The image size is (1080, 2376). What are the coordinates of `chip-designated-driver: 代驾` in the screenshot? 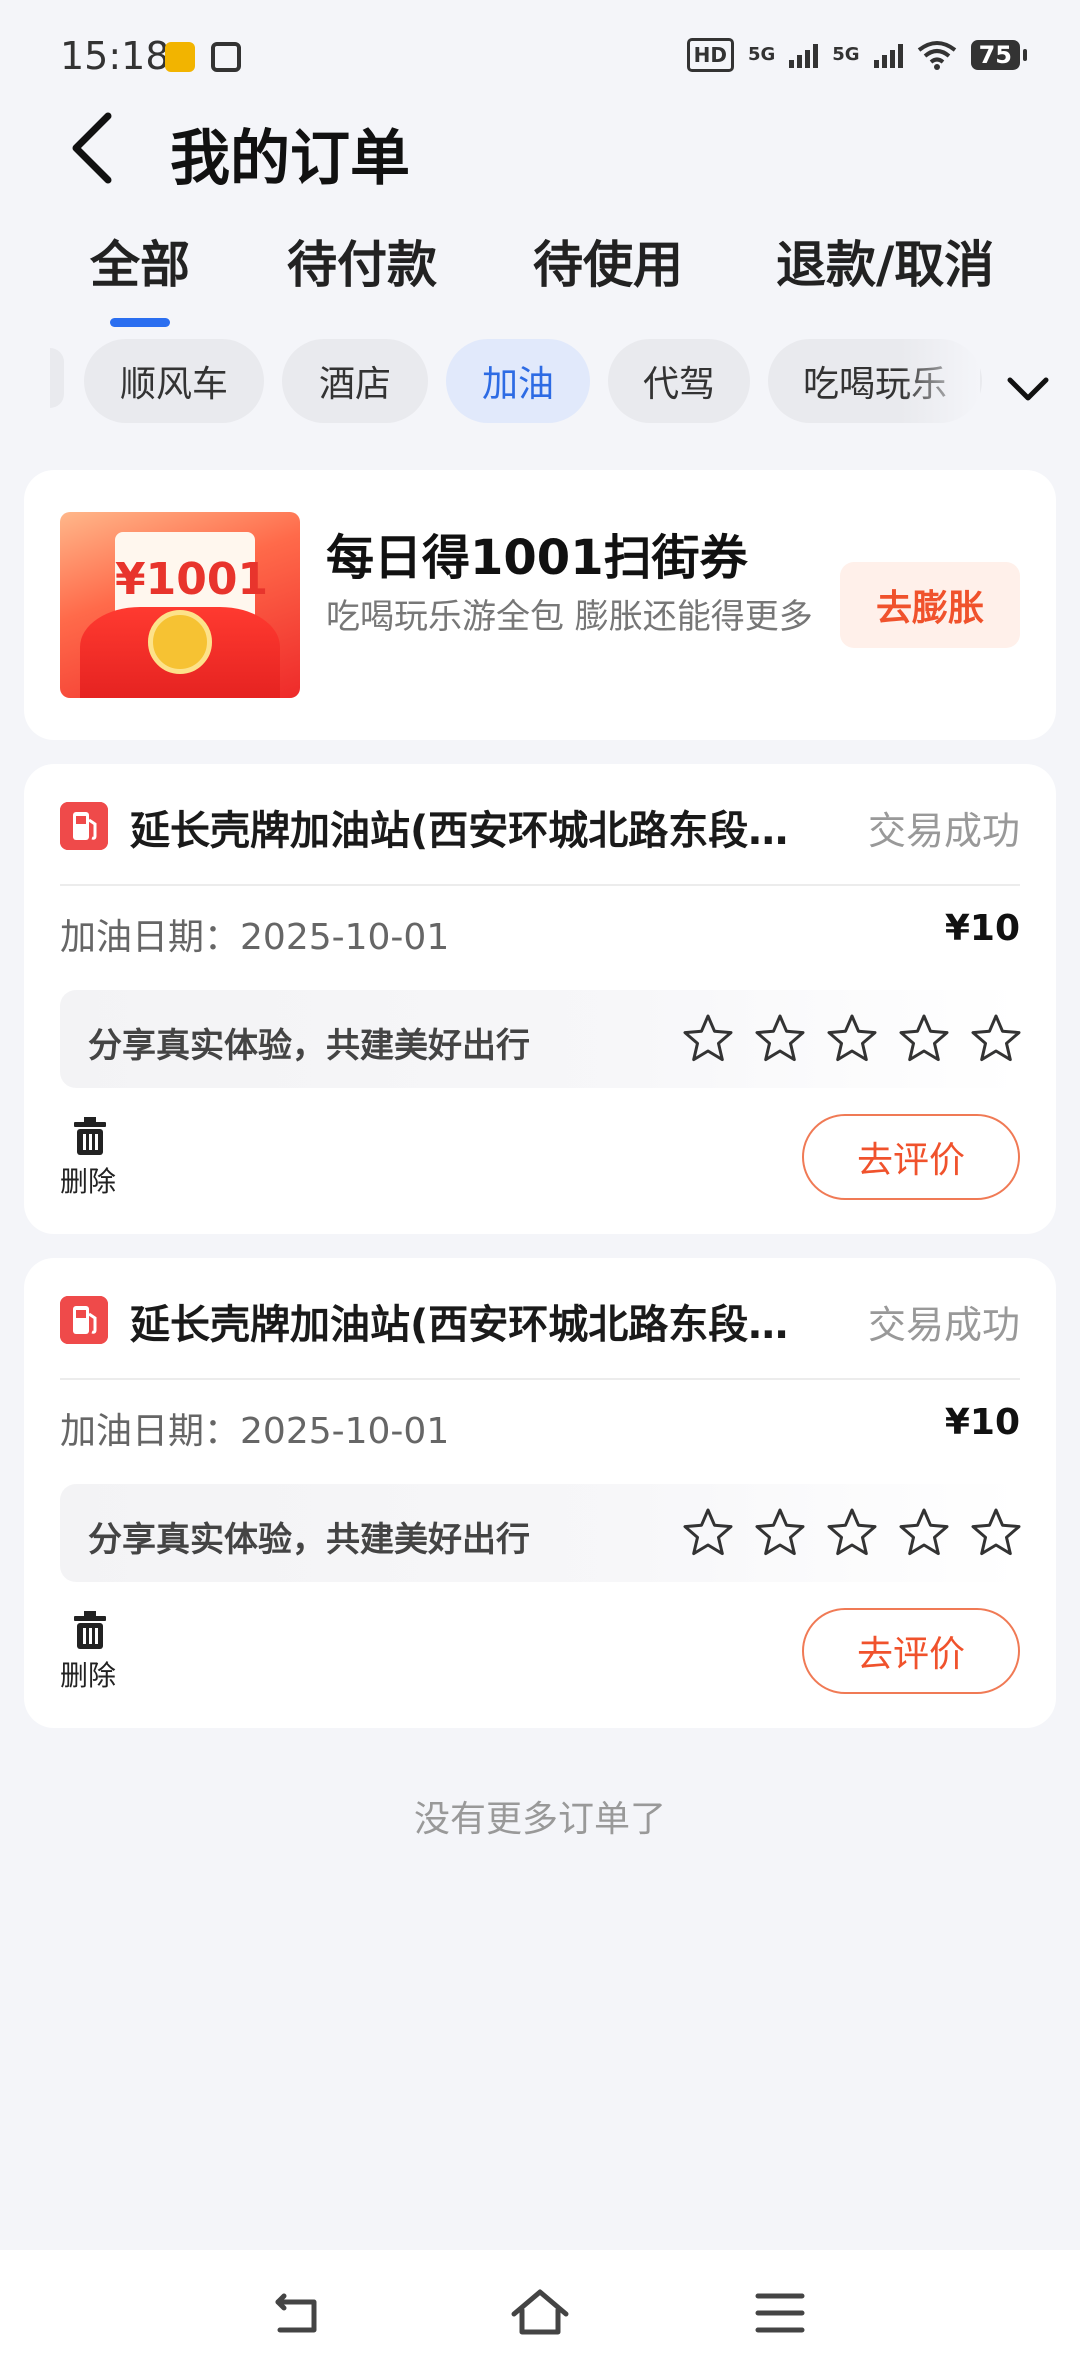 It's located at (679, 381).